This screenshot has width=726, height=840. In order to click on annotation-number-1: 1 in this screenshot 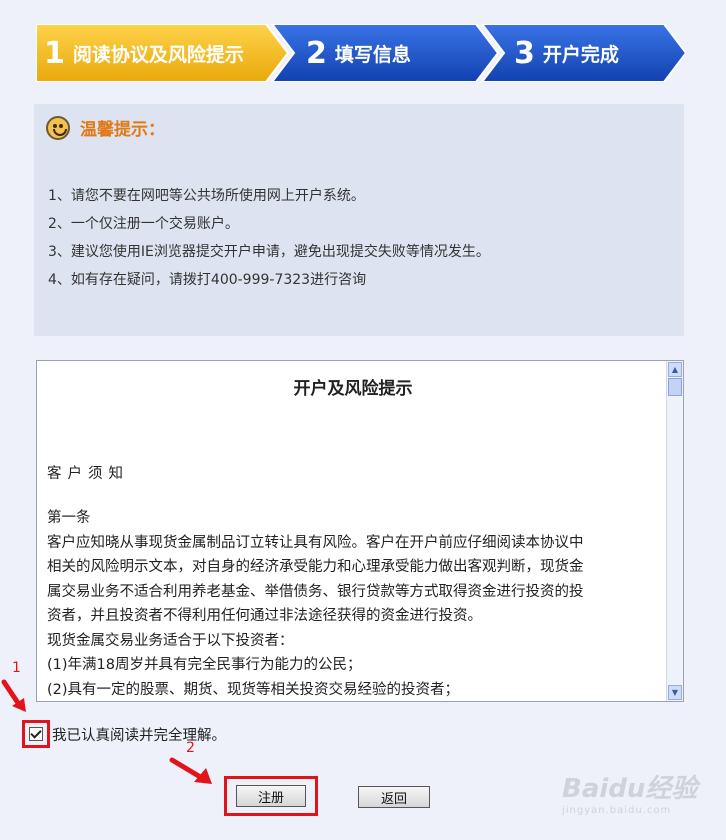, I will do `click(16, 668)`.